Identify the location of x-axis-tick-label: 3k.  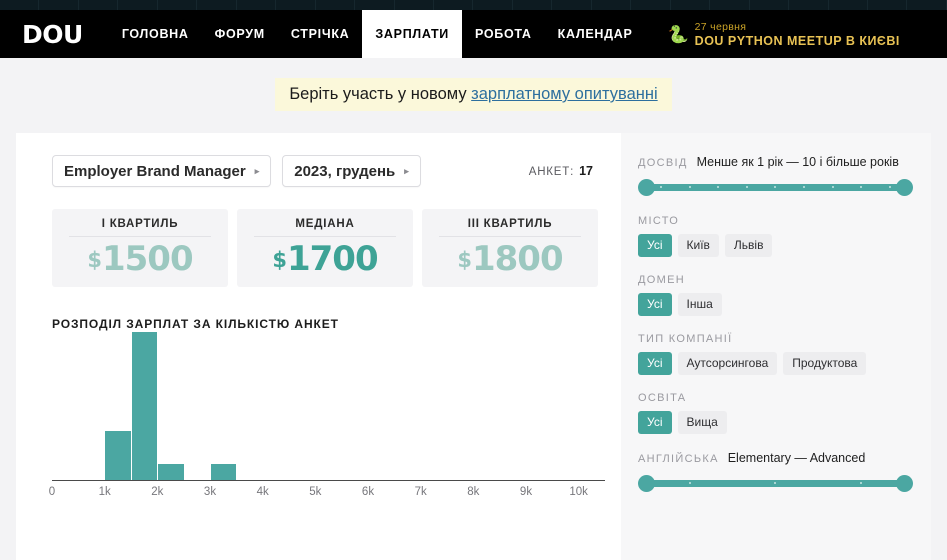
(210, 492).